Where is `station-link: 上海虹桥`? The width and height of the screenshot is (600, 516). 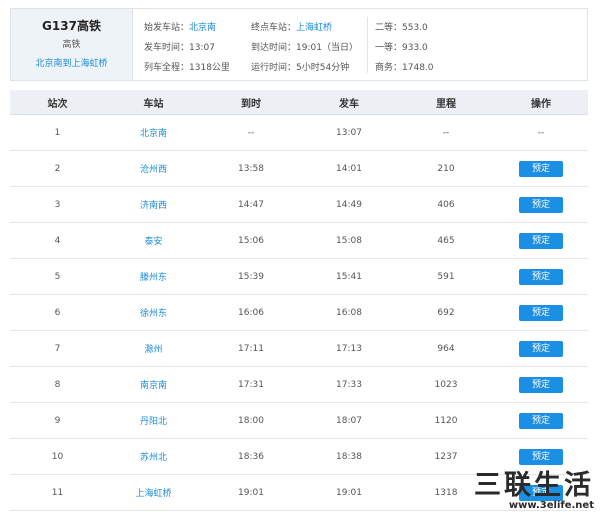
station-link: 上海虹桥 is located at coordinates (153, 492).